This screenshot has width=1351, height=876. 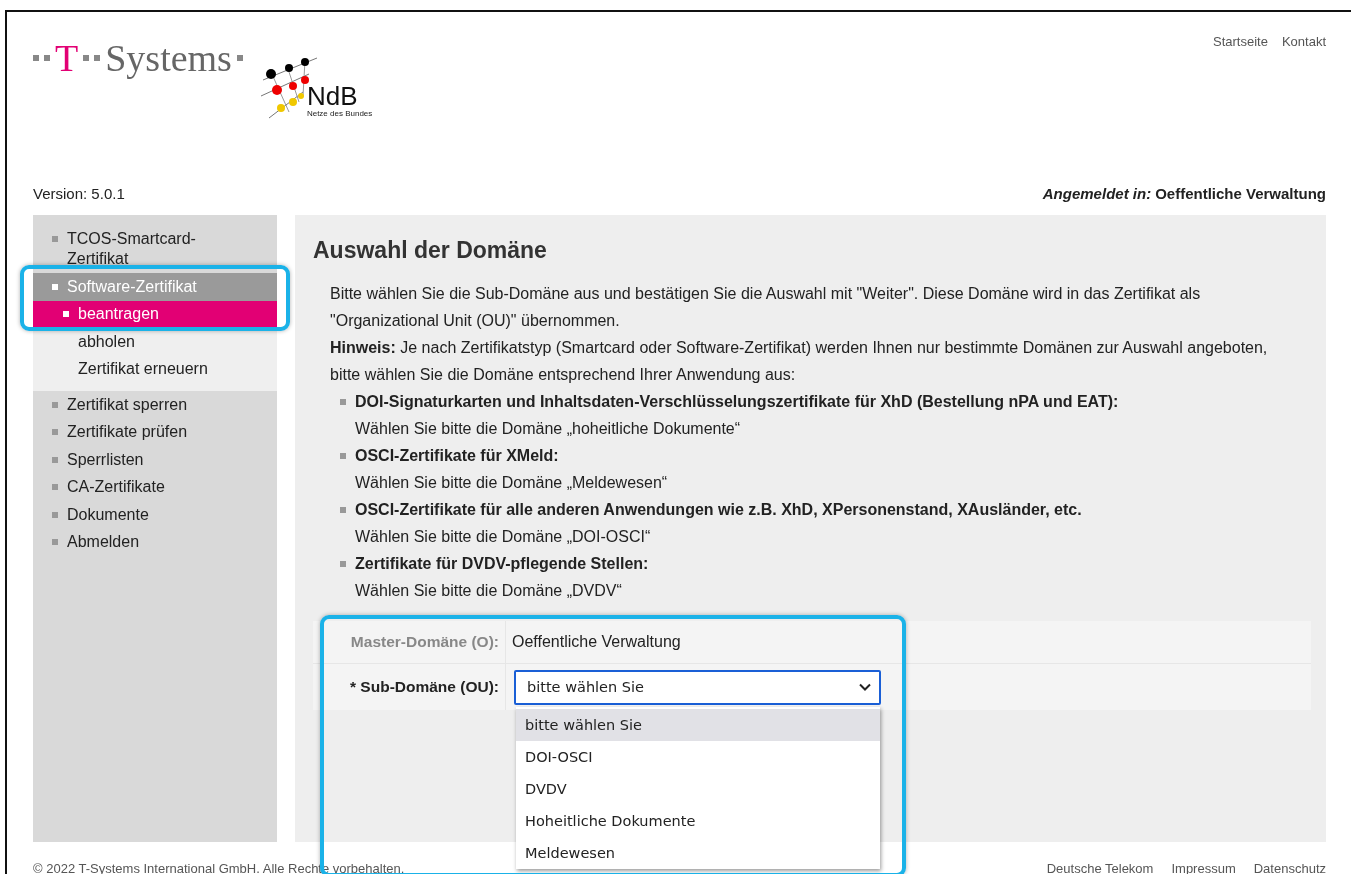 I want to click on intro-text: Bitte wählen Sie die Sub-Domäne aus und bestätigen Sie die Auswahl mit "Weiter". Diese Domäne wird in das Zertifikat als "Organizational Unit (OU)" übernommen., so click(x=766, y=307).